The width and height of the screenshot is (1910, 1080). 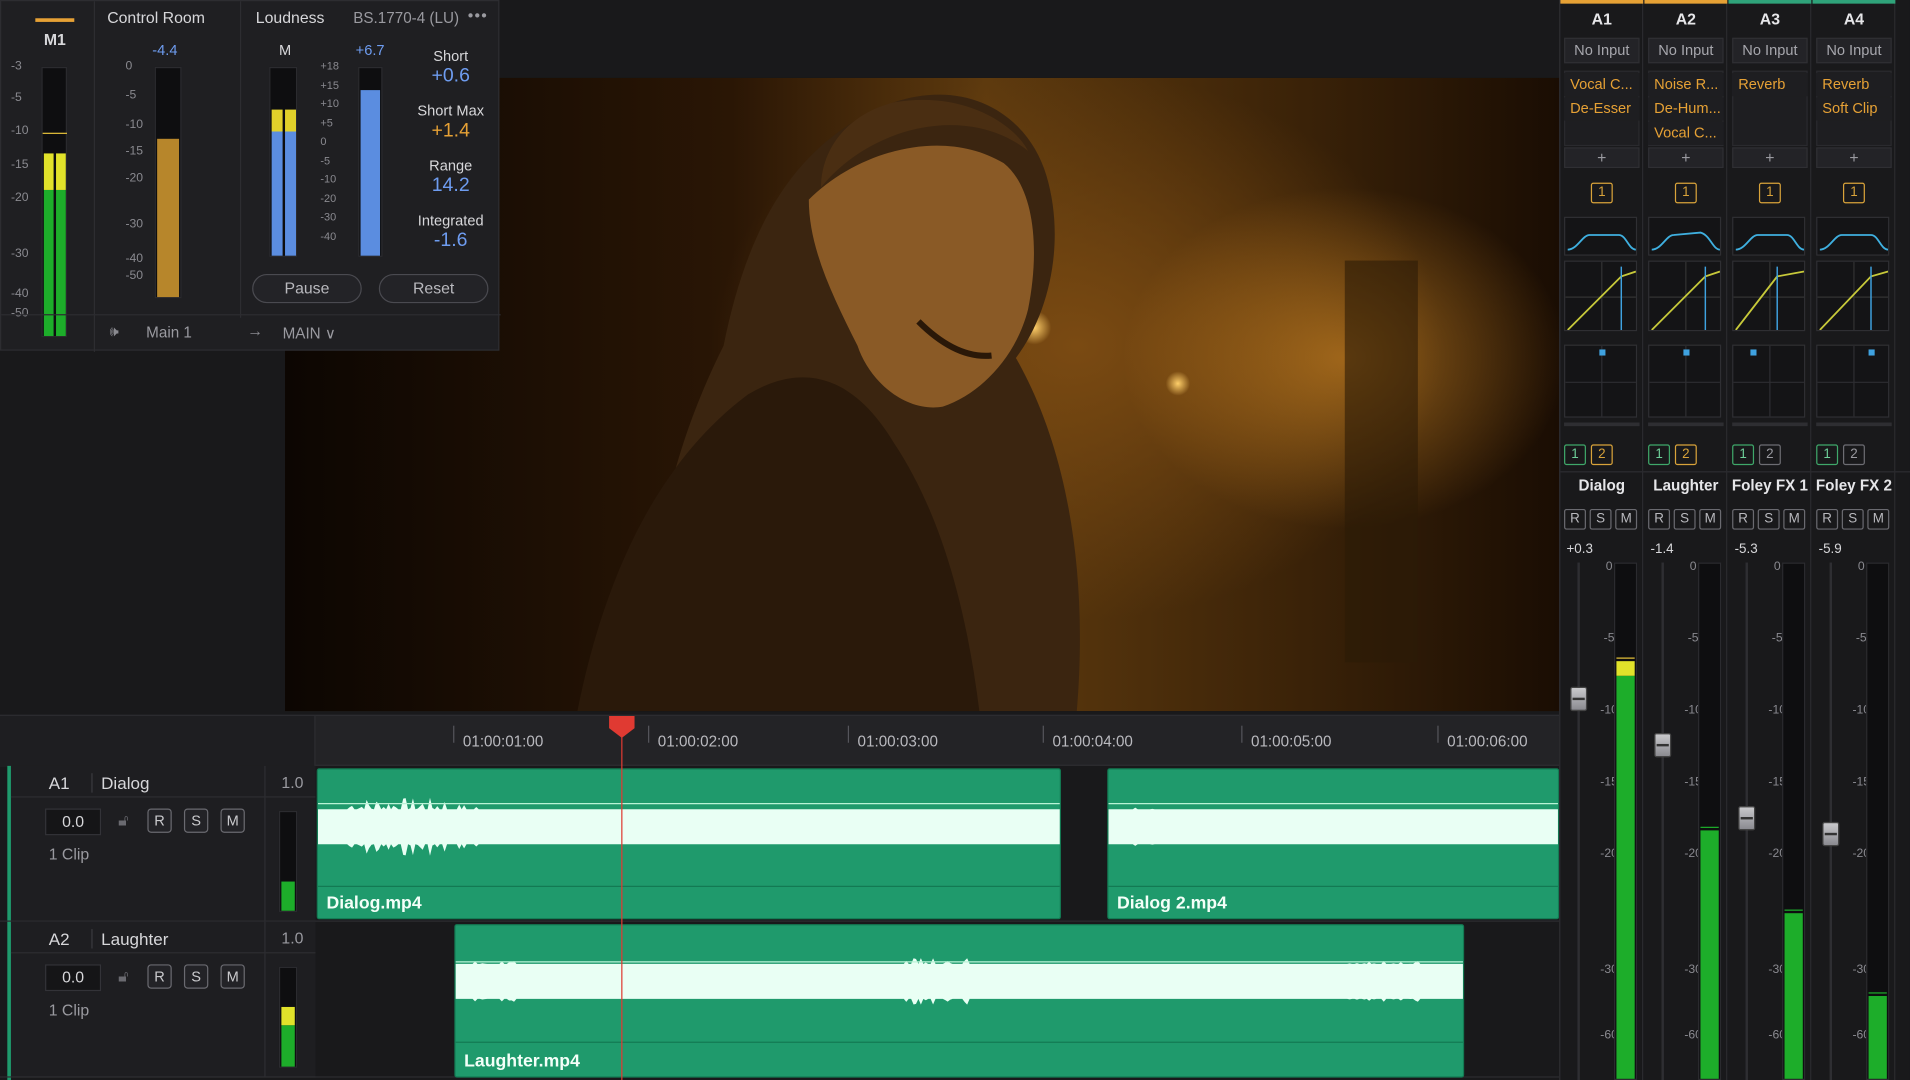 What do you see at coordinates (1333, 844) in the screenshot?
I see `clip-dialog-2: Dialog 2.mp4` at bounding box center [1333, 844].